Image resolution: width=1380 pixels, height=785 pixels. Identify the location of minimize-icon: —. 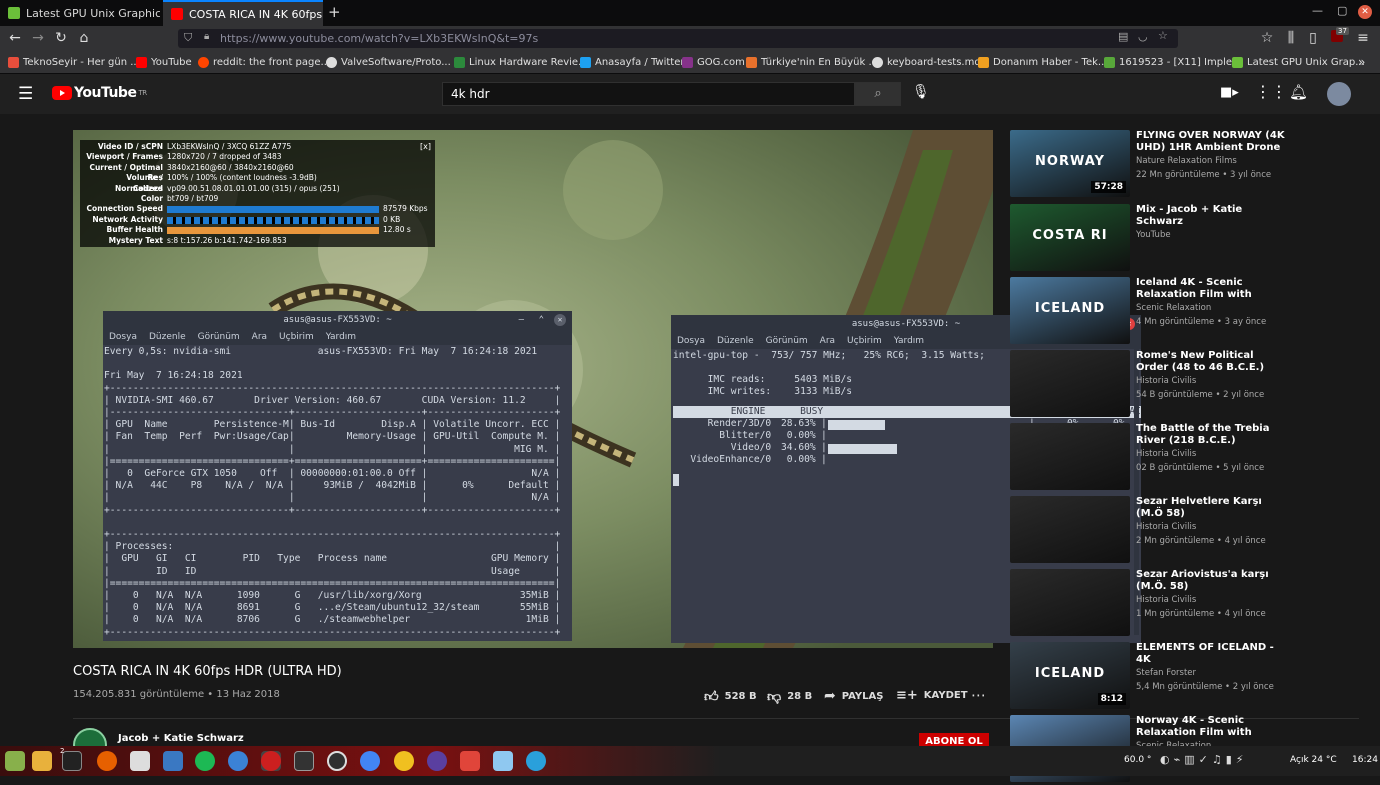
(1317, 10).